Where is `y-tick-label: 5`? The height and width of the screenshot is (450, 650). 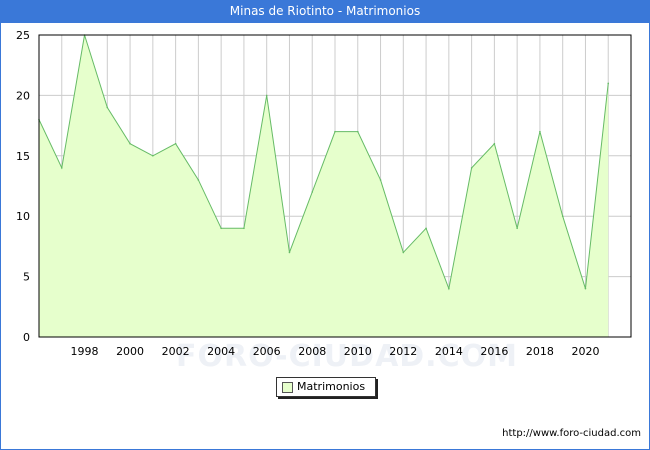
y-tick-label: 5 is located at coordinates (26, 277).